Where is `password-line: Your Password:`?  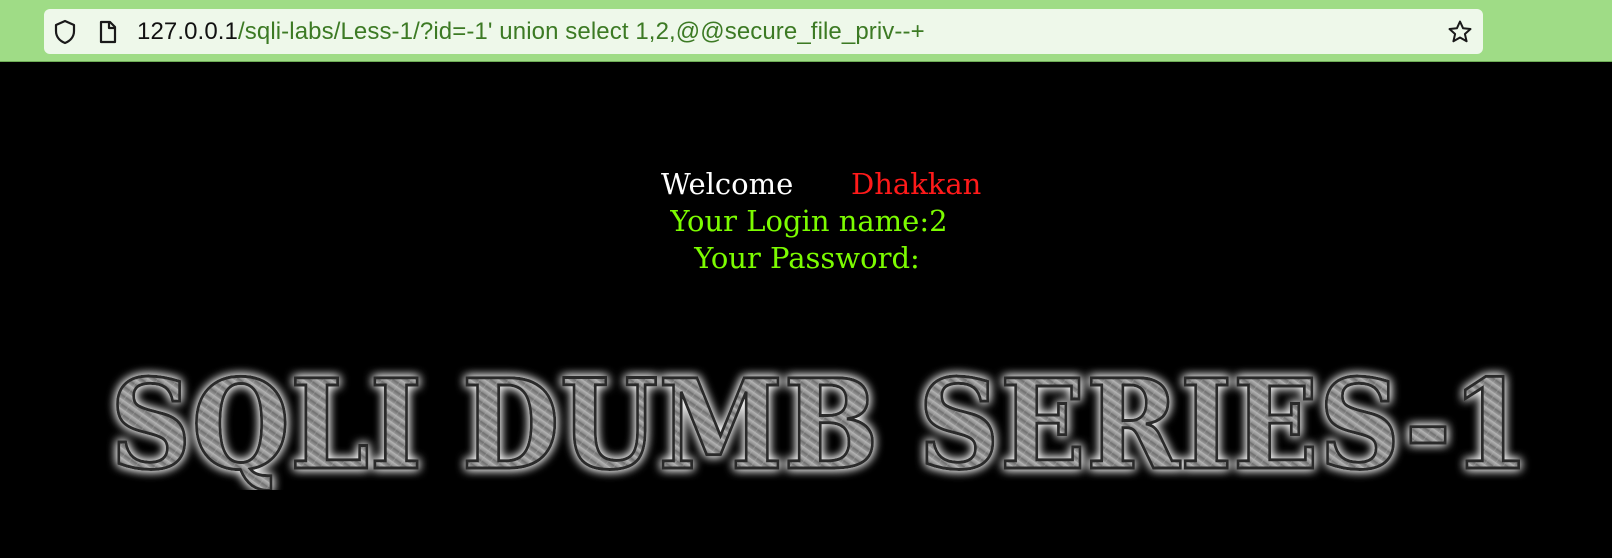
password-line: Your Password: is located at coordinates (807, 258).